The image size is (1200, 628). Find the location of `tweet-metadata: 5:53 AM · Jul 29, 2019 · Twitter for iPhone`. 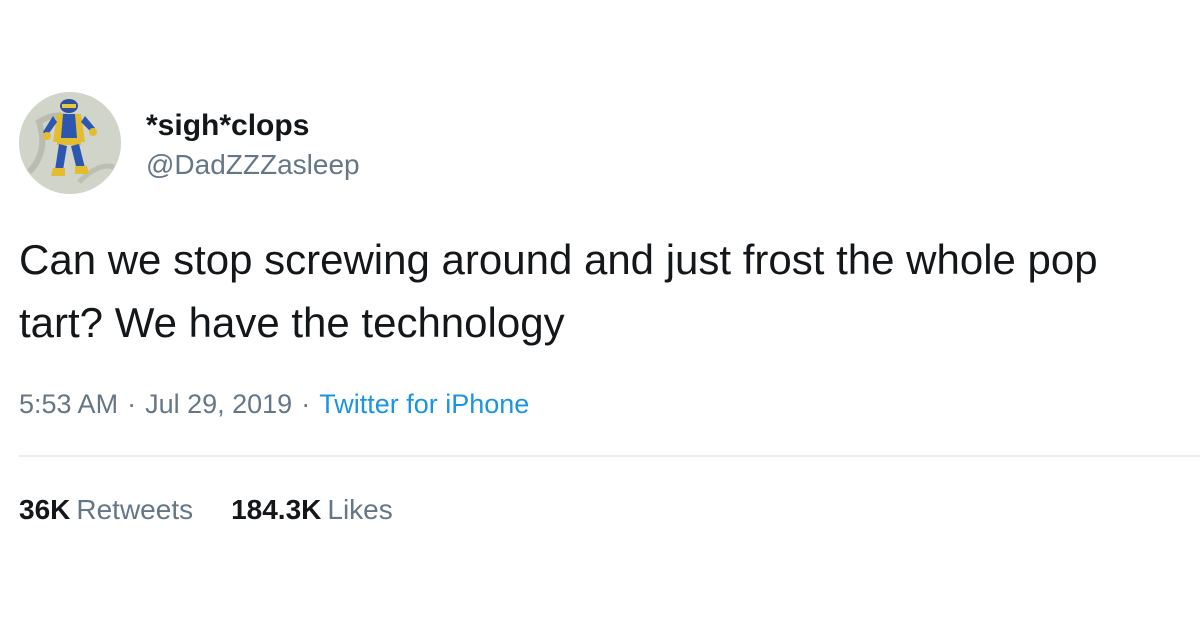

tweet-metadata: 5:53 AM · Jul 29, 2019 · Twitter for iPhone is located at coordinates (274, 404).